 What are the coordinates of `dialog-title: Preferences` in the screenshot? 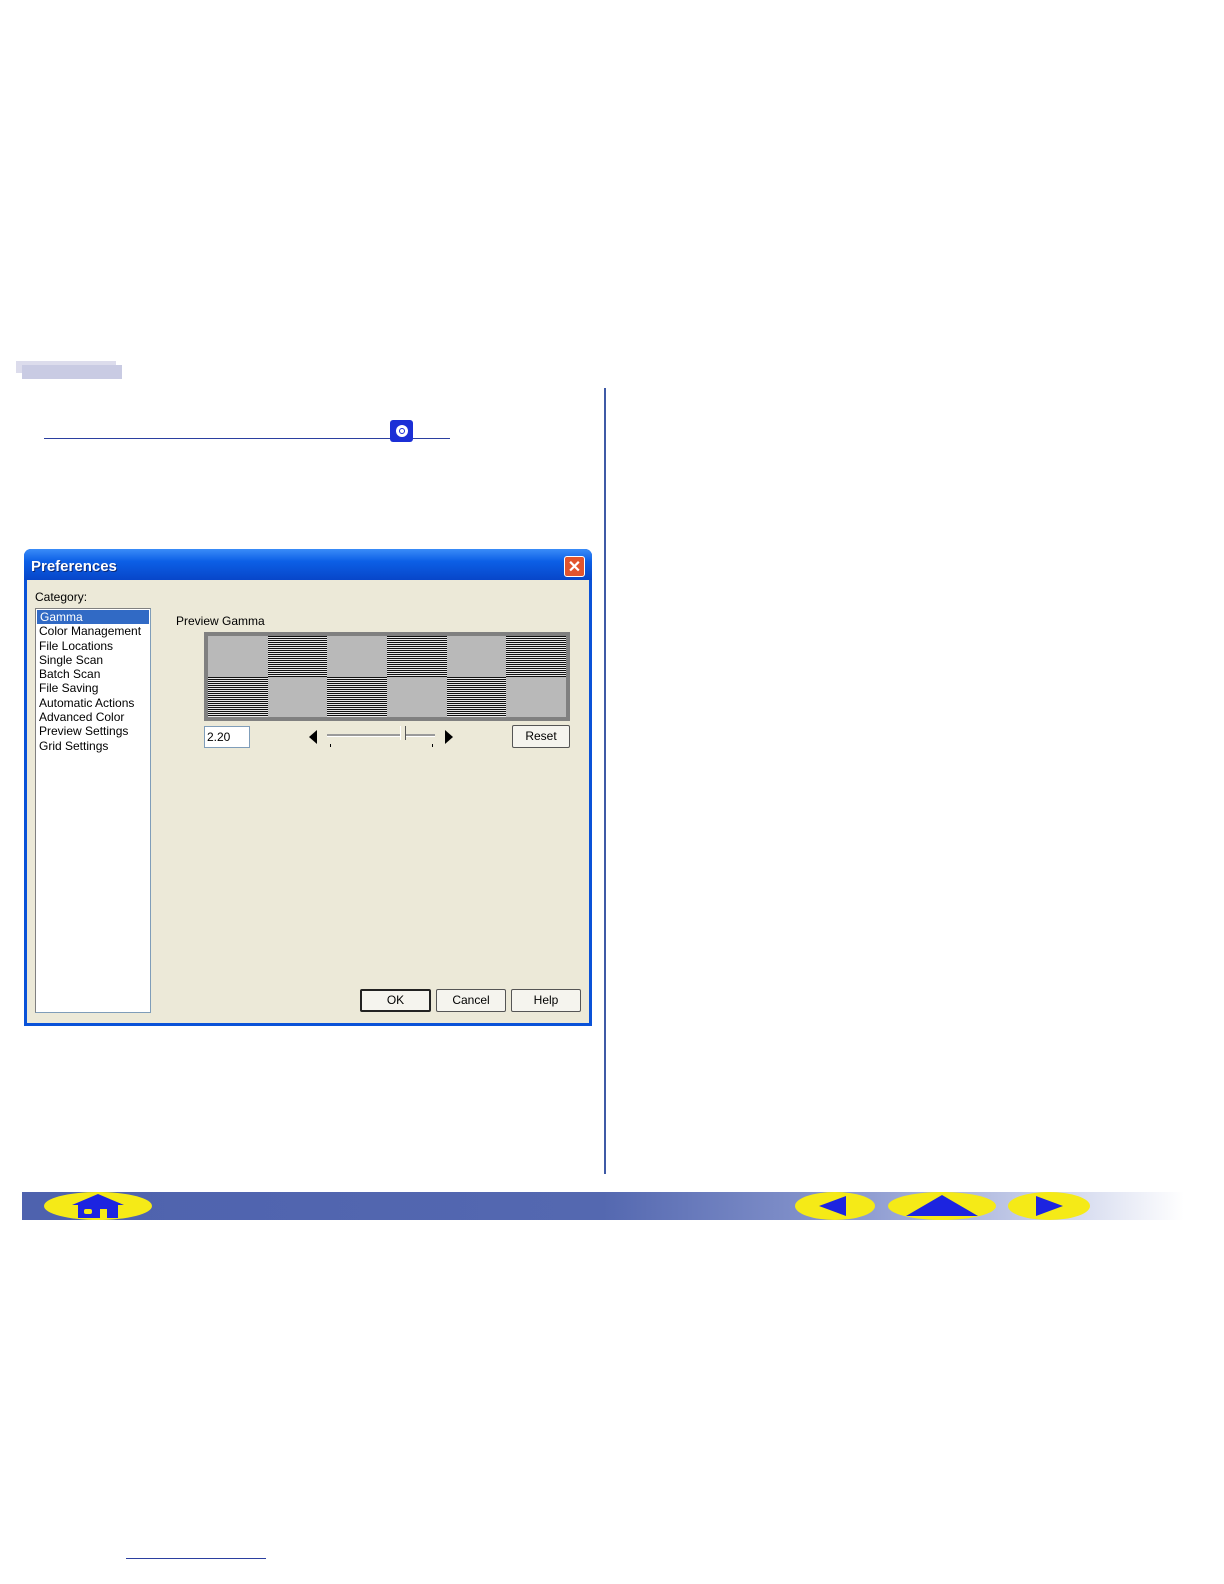 It's located at (74, 566).